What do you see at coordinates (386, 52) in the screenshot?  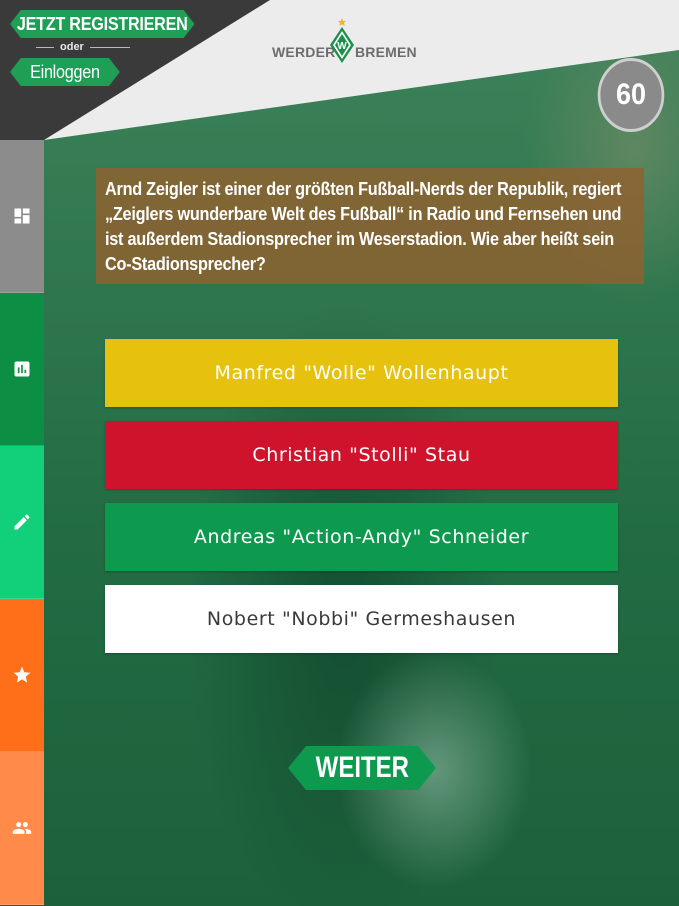 I see `logo-right-text: BREMEN` at bounding box center [386, 52].